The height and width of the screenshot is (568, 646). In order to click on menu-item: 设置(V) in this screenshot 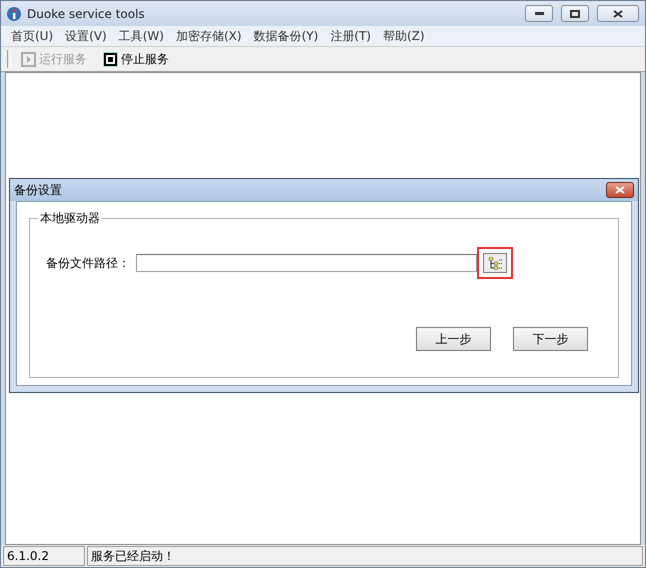, I will do `click(86, 36)`.